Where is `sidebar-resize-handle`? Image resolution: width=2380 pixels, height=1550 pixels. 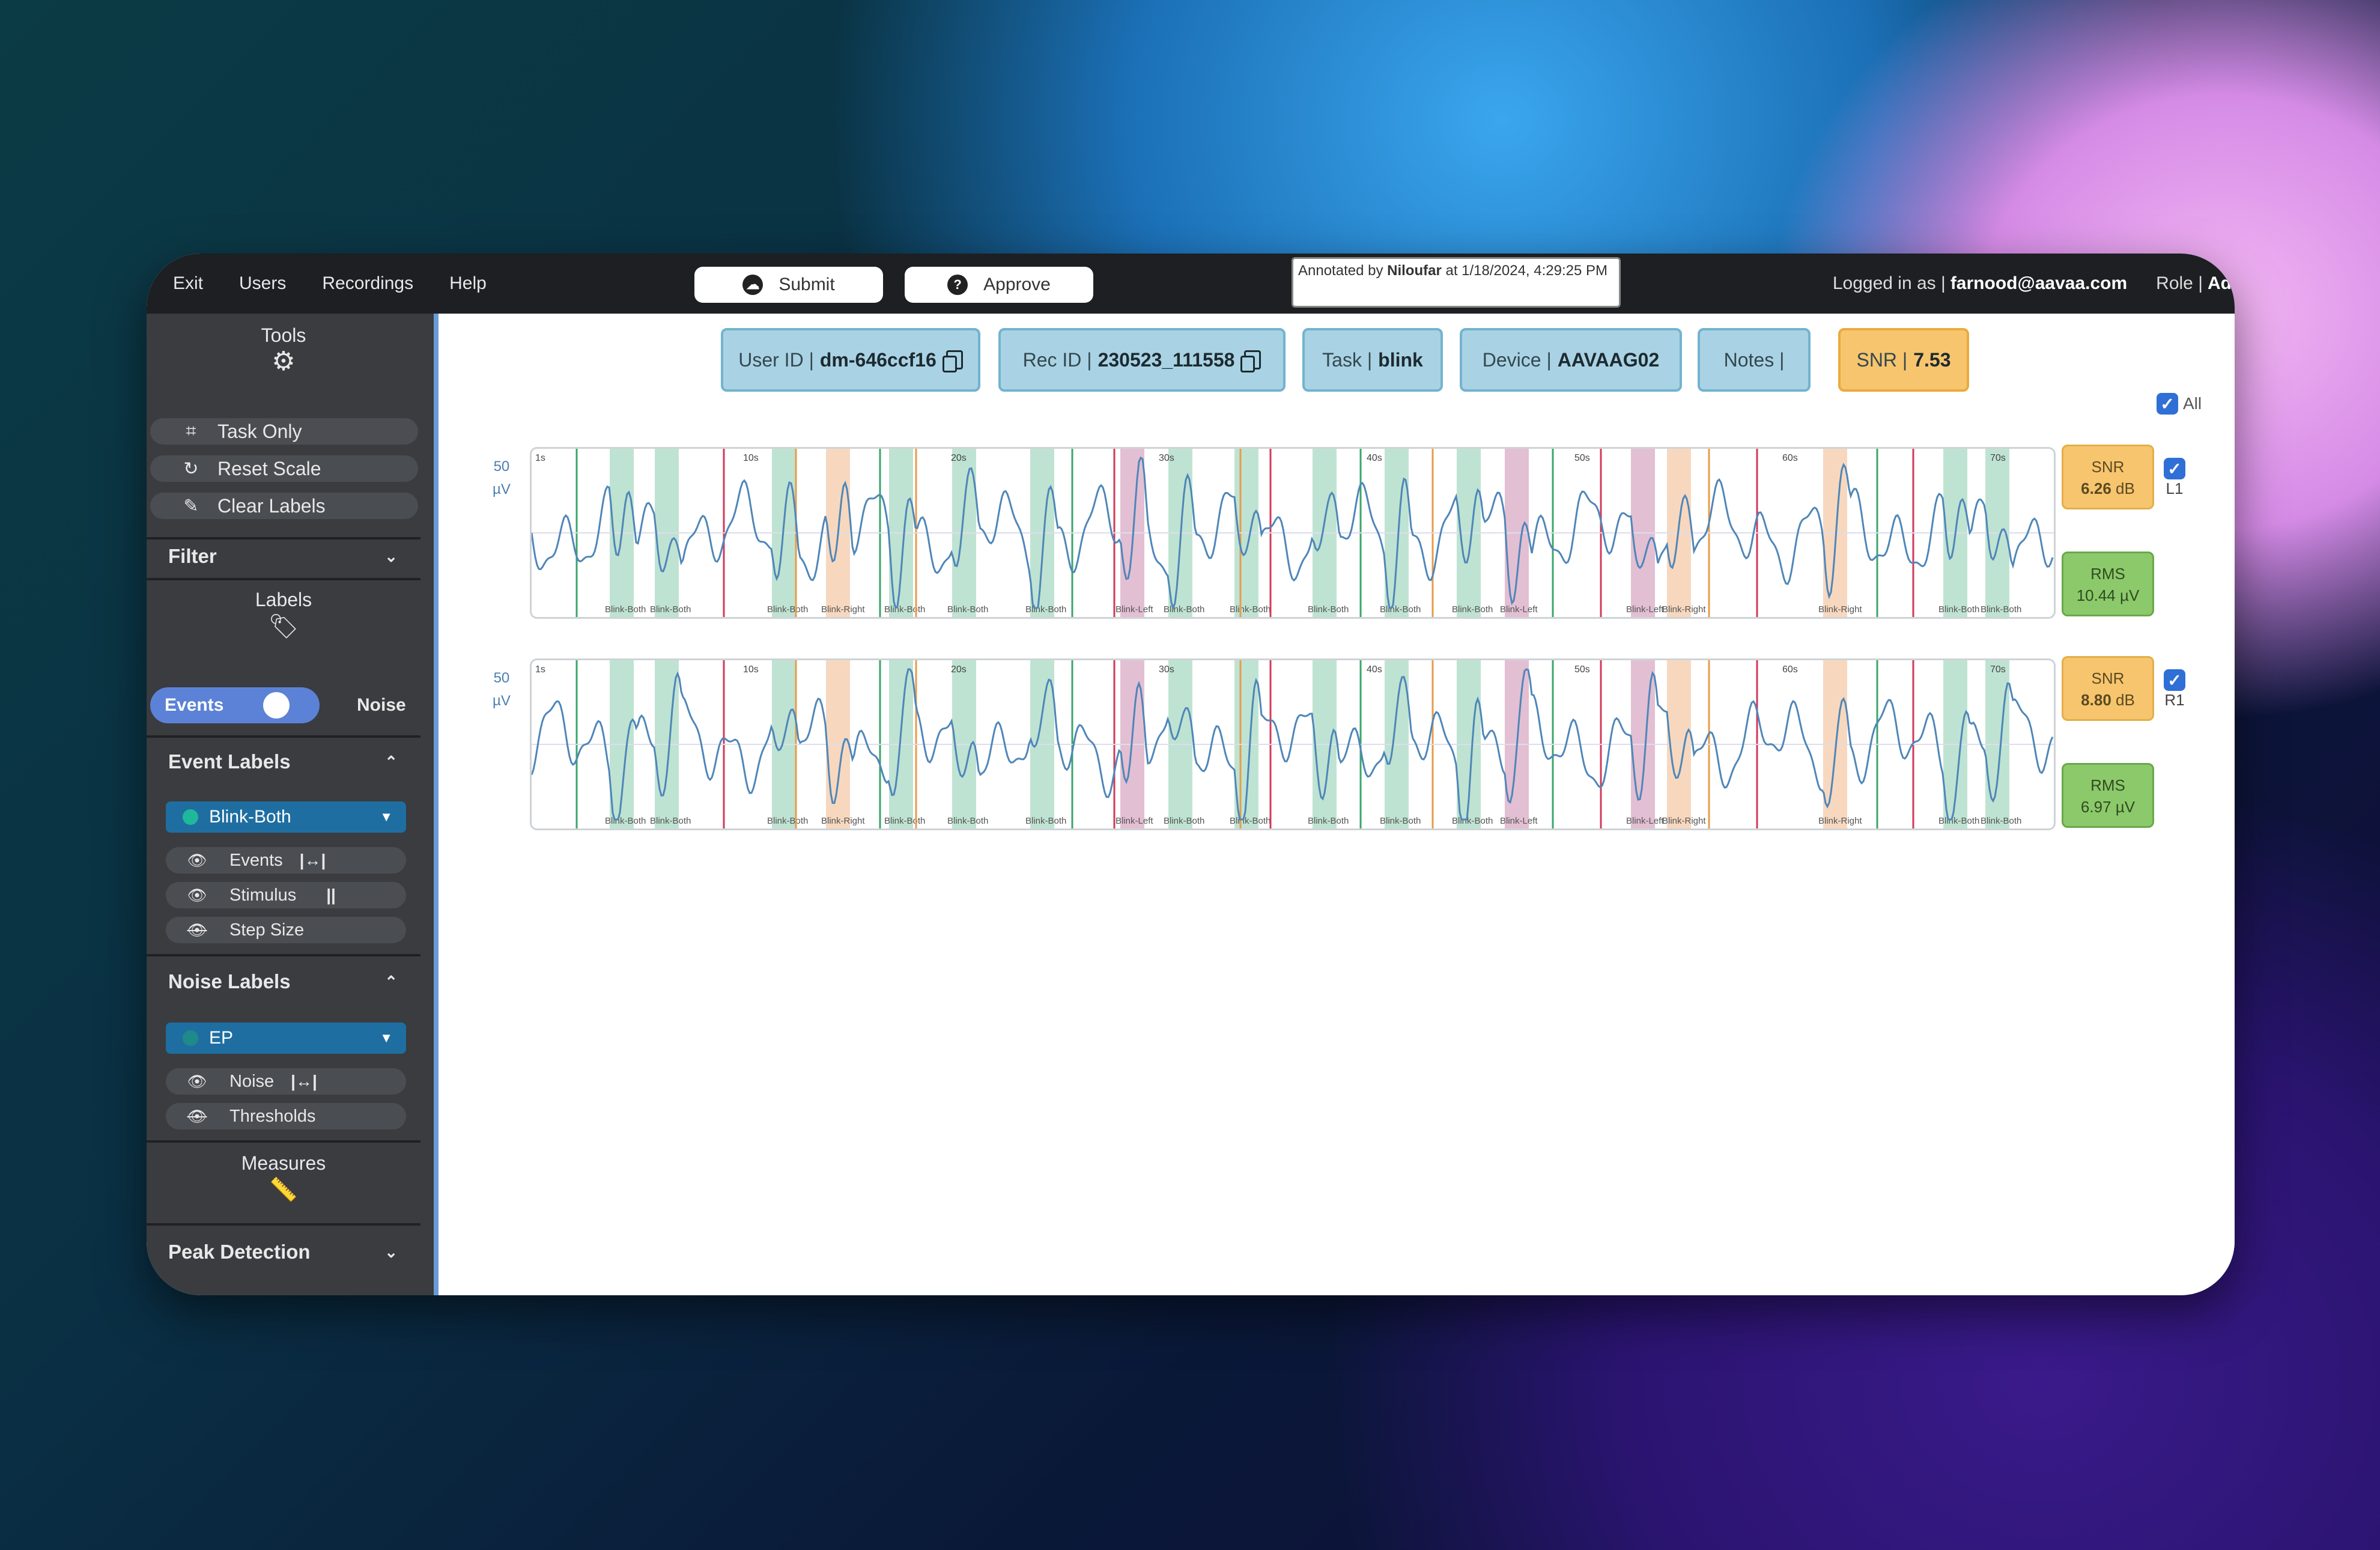
sidebar-resize-handle is located at coordinates (436, 804).